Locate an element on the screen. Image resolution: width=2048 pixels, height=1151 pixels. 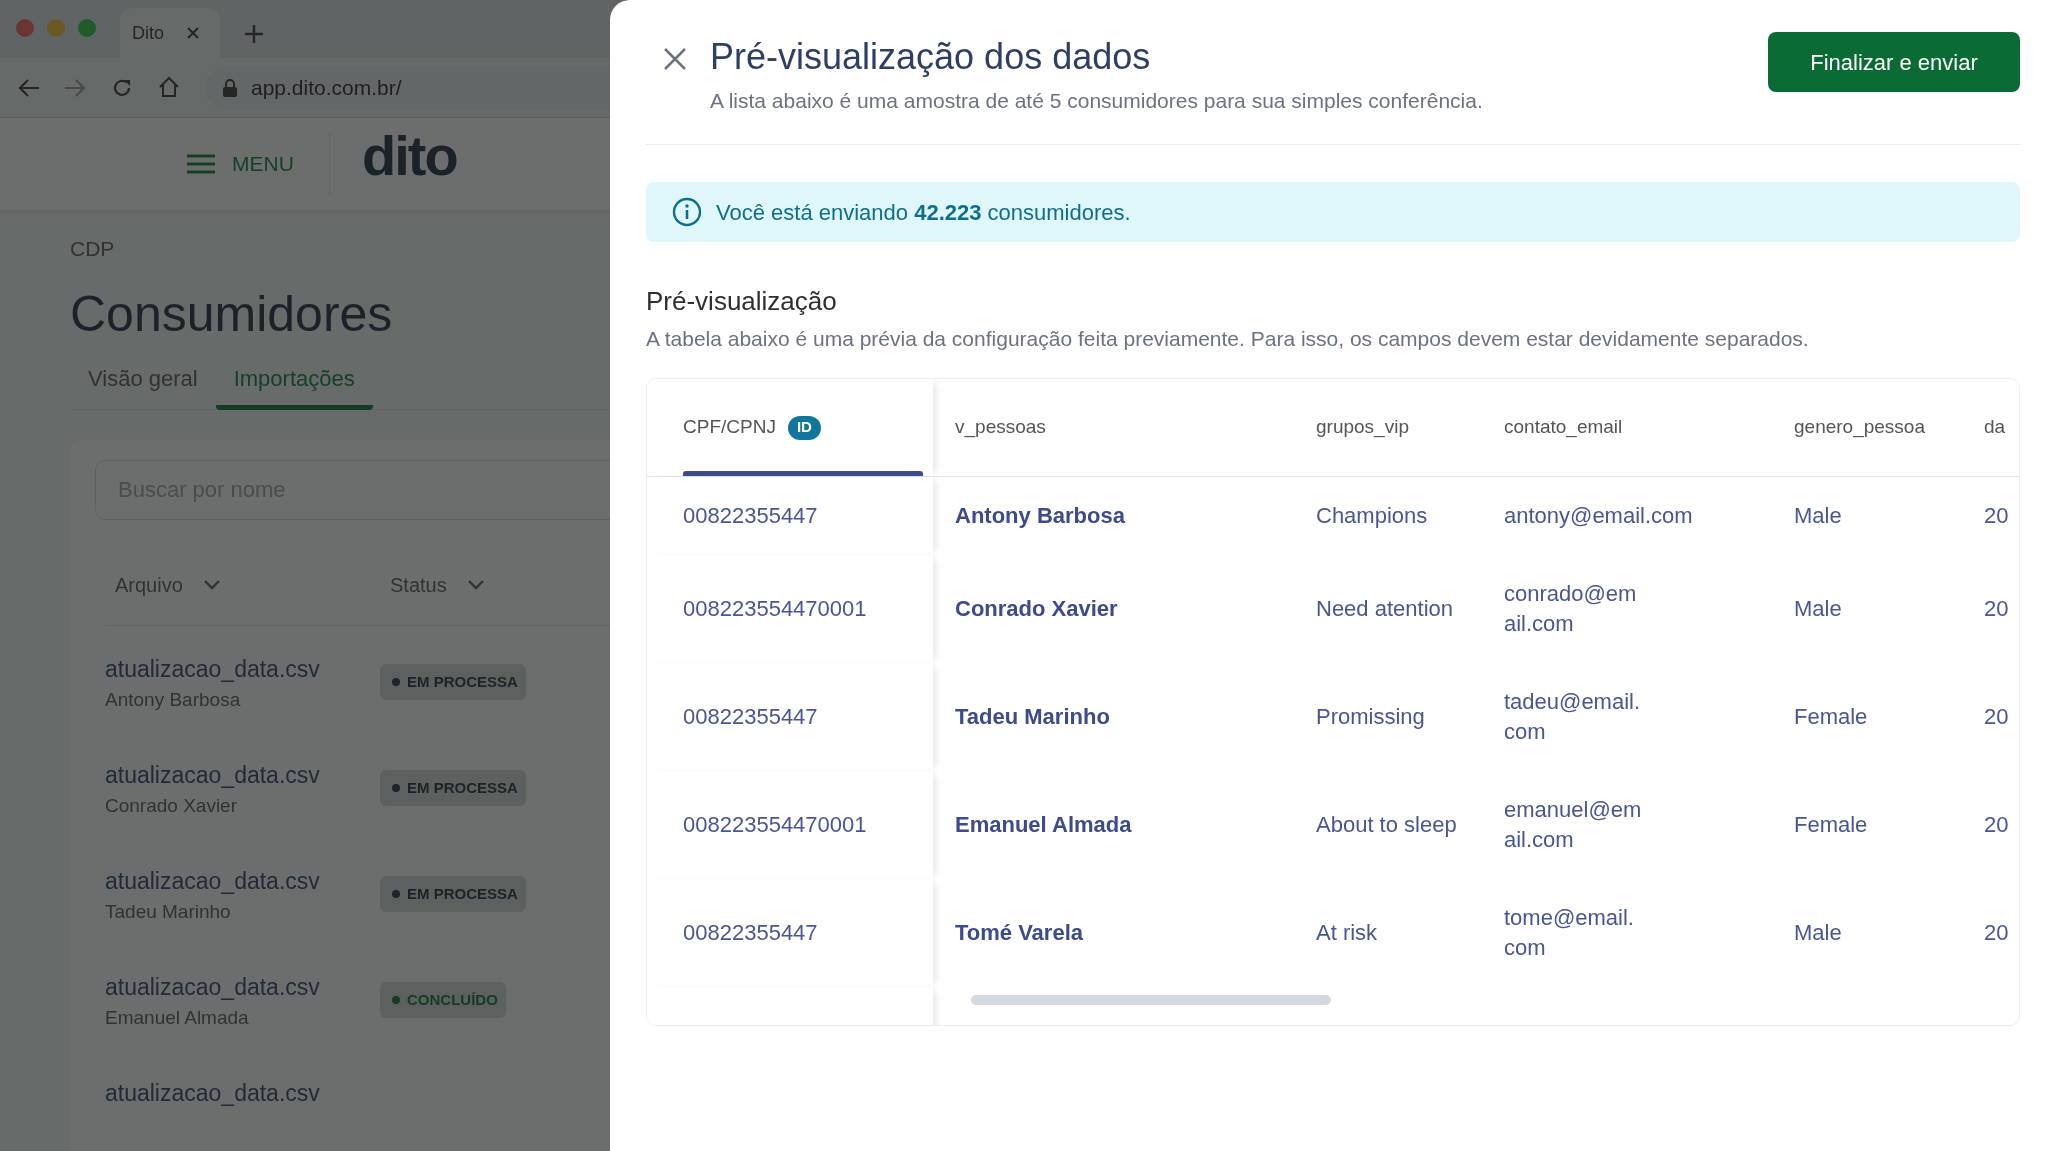
reload-icon is located at coordinates (122, 88).